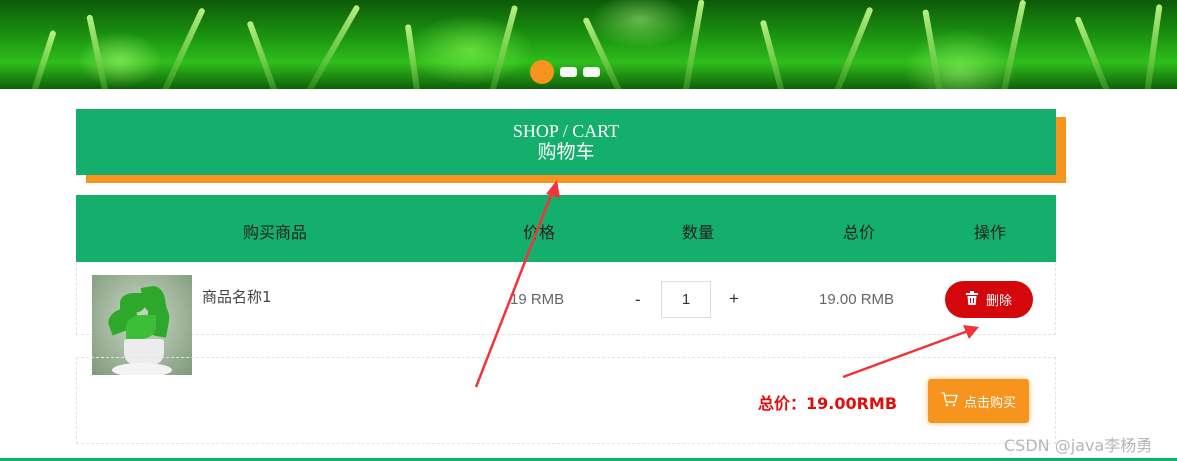  I want to click on buy-button: 点击购买, so click(978, 401).